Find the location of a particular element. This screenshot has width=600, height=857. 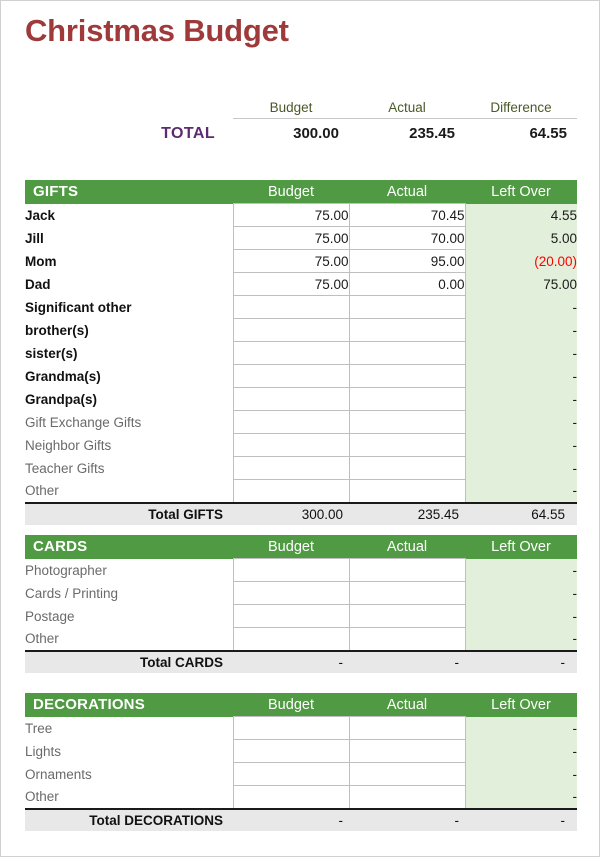

section-total-row: Total DECORATIONS - - - is located at coordinates (301, 819).